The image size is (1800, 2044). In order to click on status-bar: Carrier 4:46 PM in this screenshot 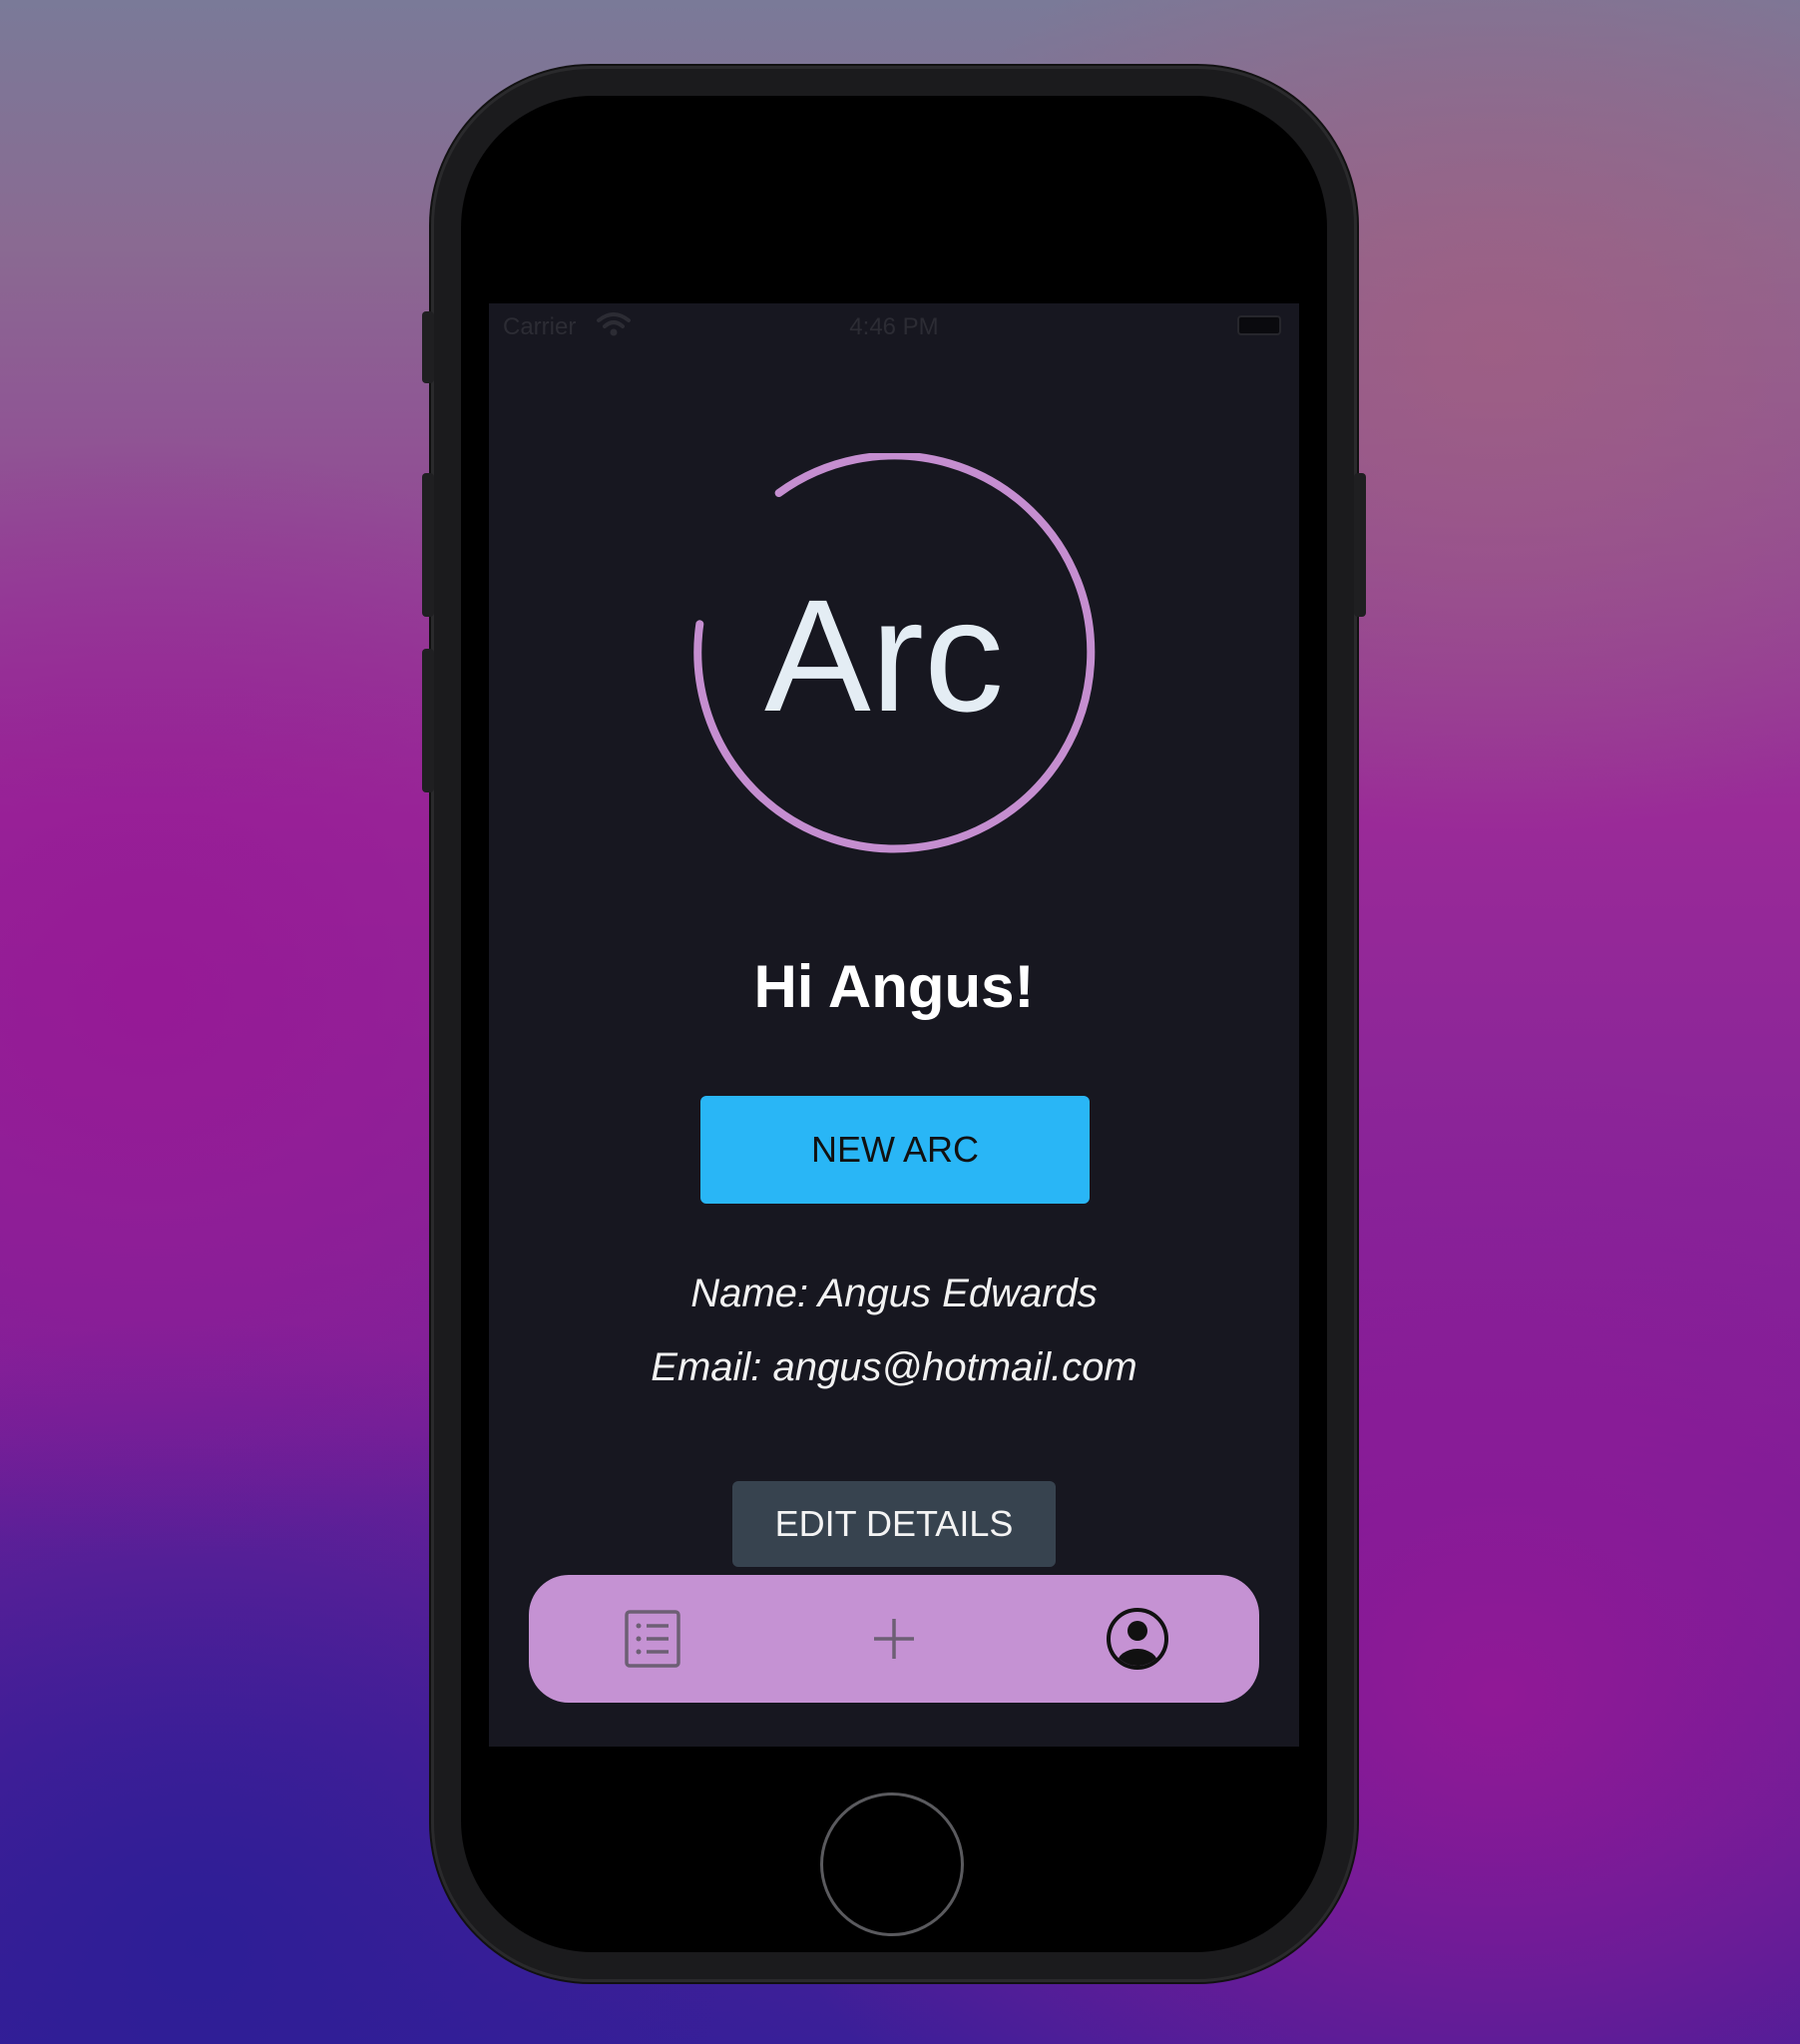, I will do `click(894, 325)`.